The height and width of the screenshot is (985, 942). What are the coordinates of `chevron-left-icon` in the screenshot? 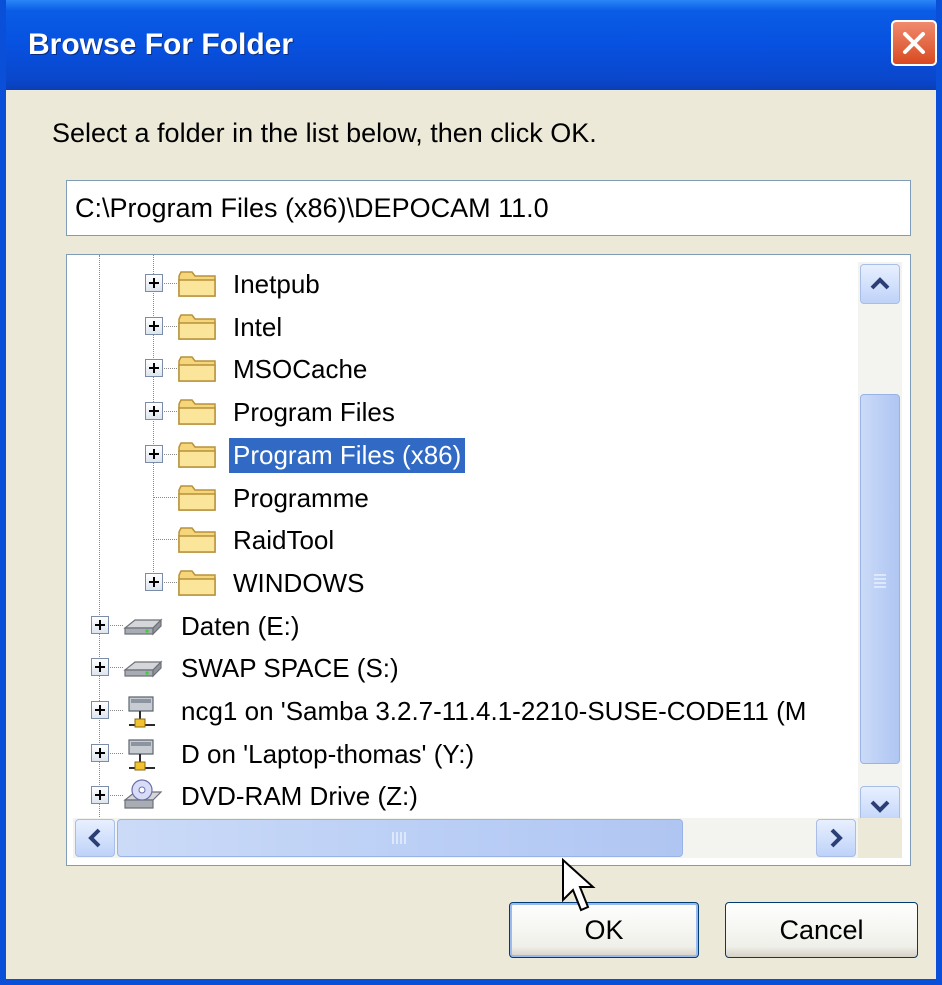 It's located at (94, 838).